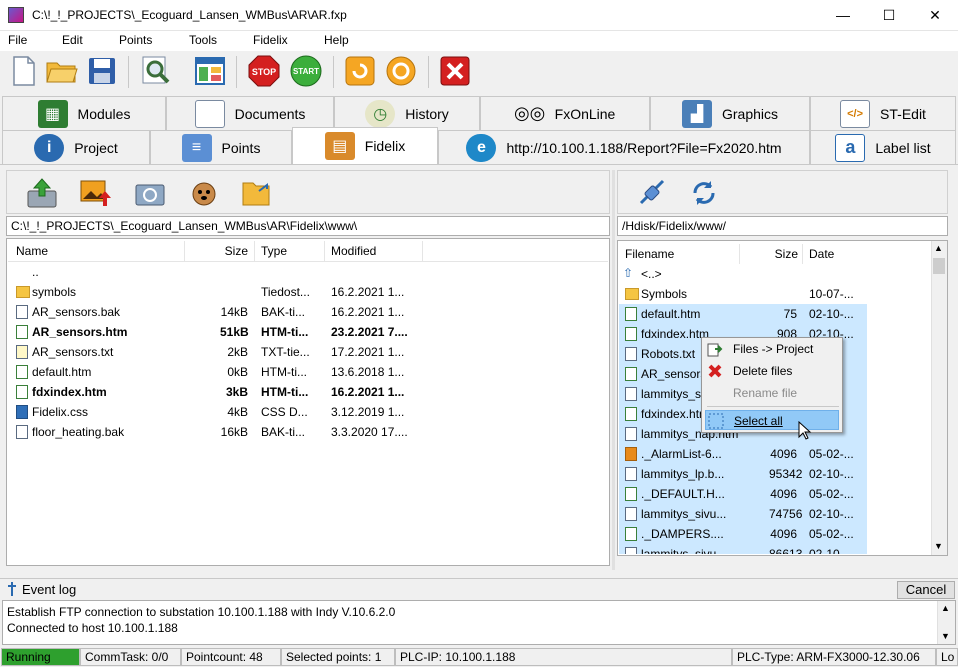 Image resolution: width=958 pixels, height=667 pixels. I want to click on menu-file: File, so click(17, 40).